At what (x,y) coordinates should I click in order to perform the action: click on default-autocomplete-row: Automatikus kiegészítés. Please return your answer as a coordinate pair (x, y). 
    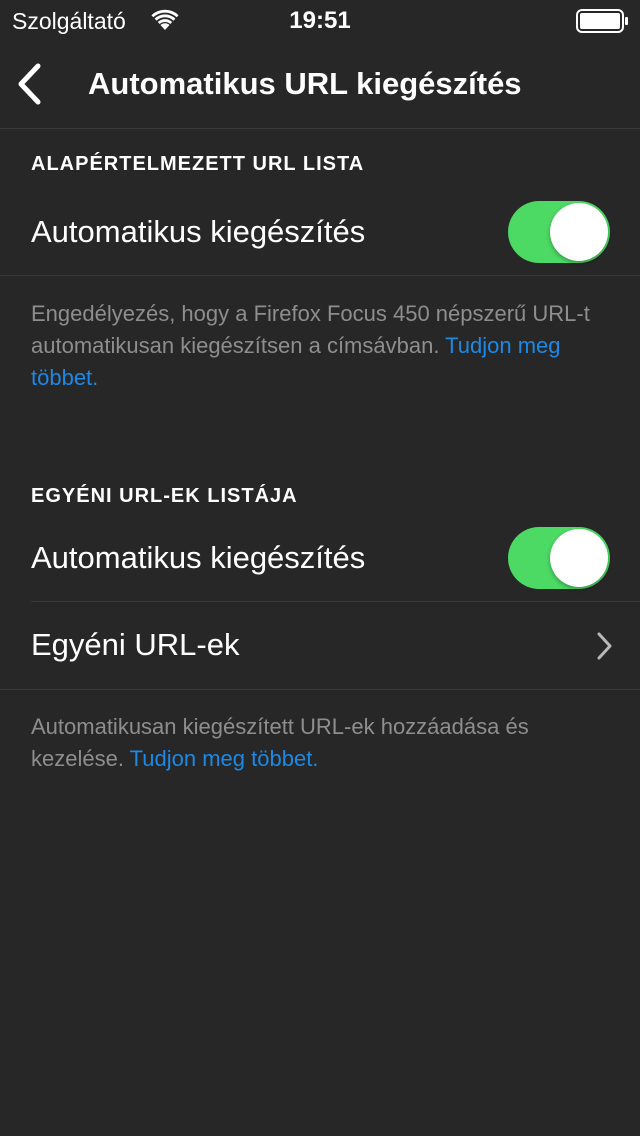
    Looking at the image, I should click on (320, 232).